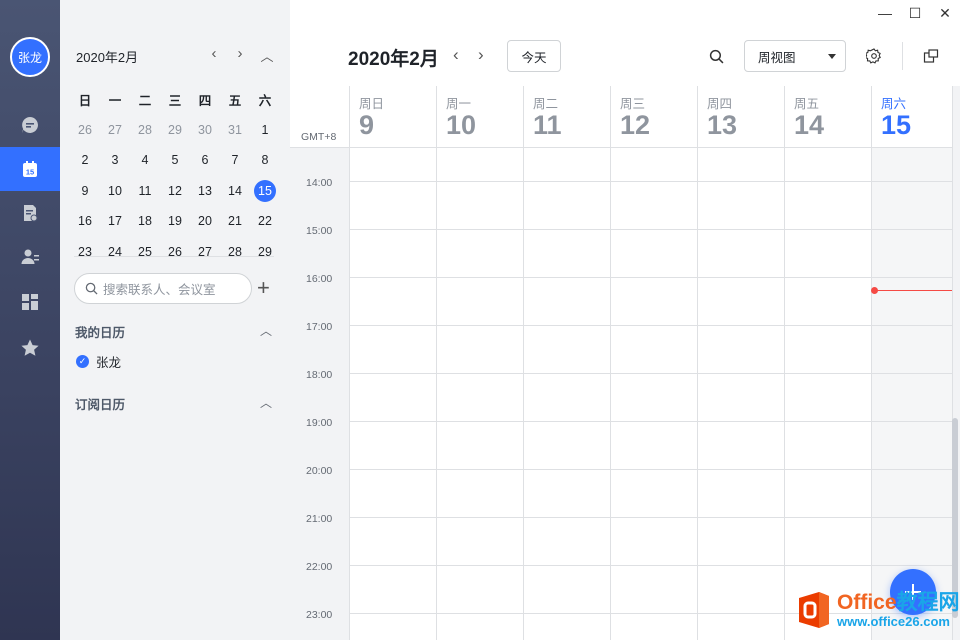 The height and width of the screenshot is (640, 960). I want to click on chat-icon, so click(30, 125).